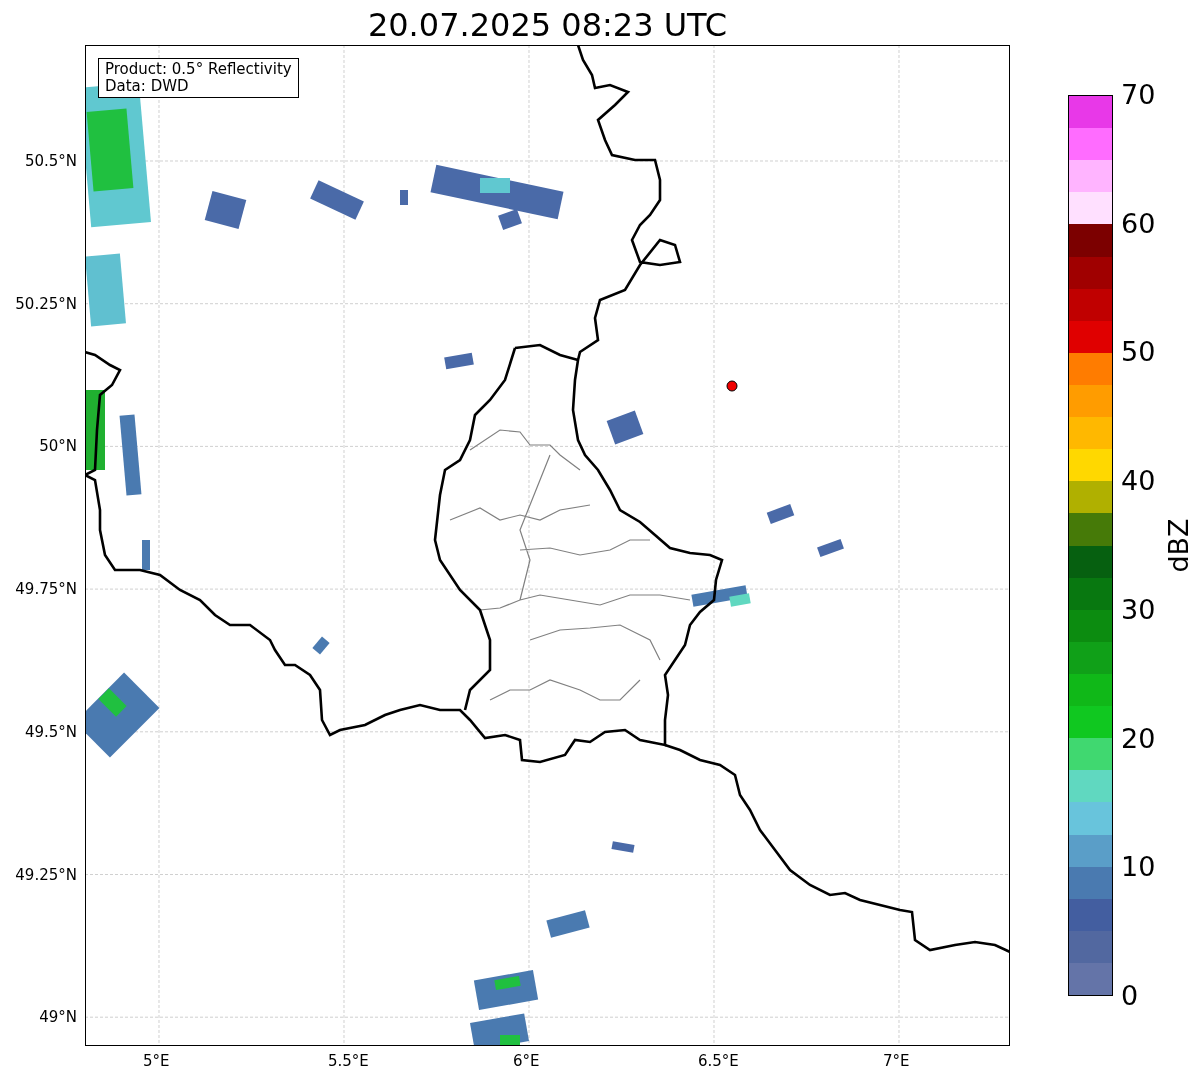 The width and height of the screenshot is (1202, 1081). What do you see at coordinates (58, 446) in the screenshot?
I see `axis-tick-label: 50°N` at bounding box center [58, 446].